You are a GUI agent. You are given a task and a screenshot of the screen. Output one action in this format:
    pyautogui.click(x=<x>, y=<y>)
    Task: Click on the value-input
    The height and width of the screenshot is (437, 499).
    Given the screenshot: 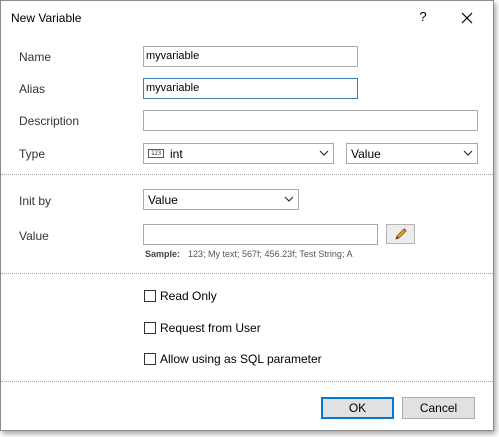 What is the action you would take?
    pyautogui.click(x=260, y=234)
    